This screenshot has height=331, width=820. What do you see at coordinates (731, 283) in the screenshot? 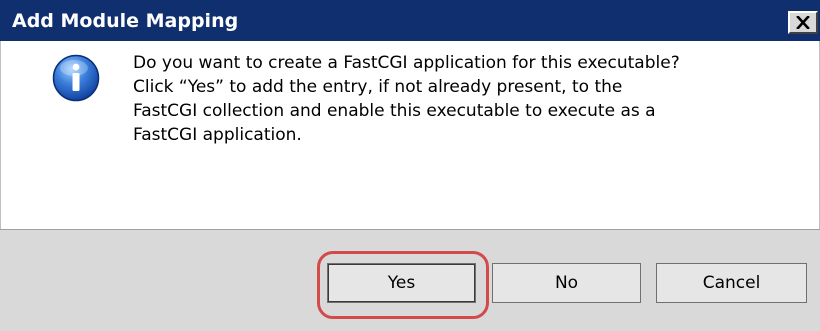
I see `cancel-button: Cancel` at bounding box center [731, 283].